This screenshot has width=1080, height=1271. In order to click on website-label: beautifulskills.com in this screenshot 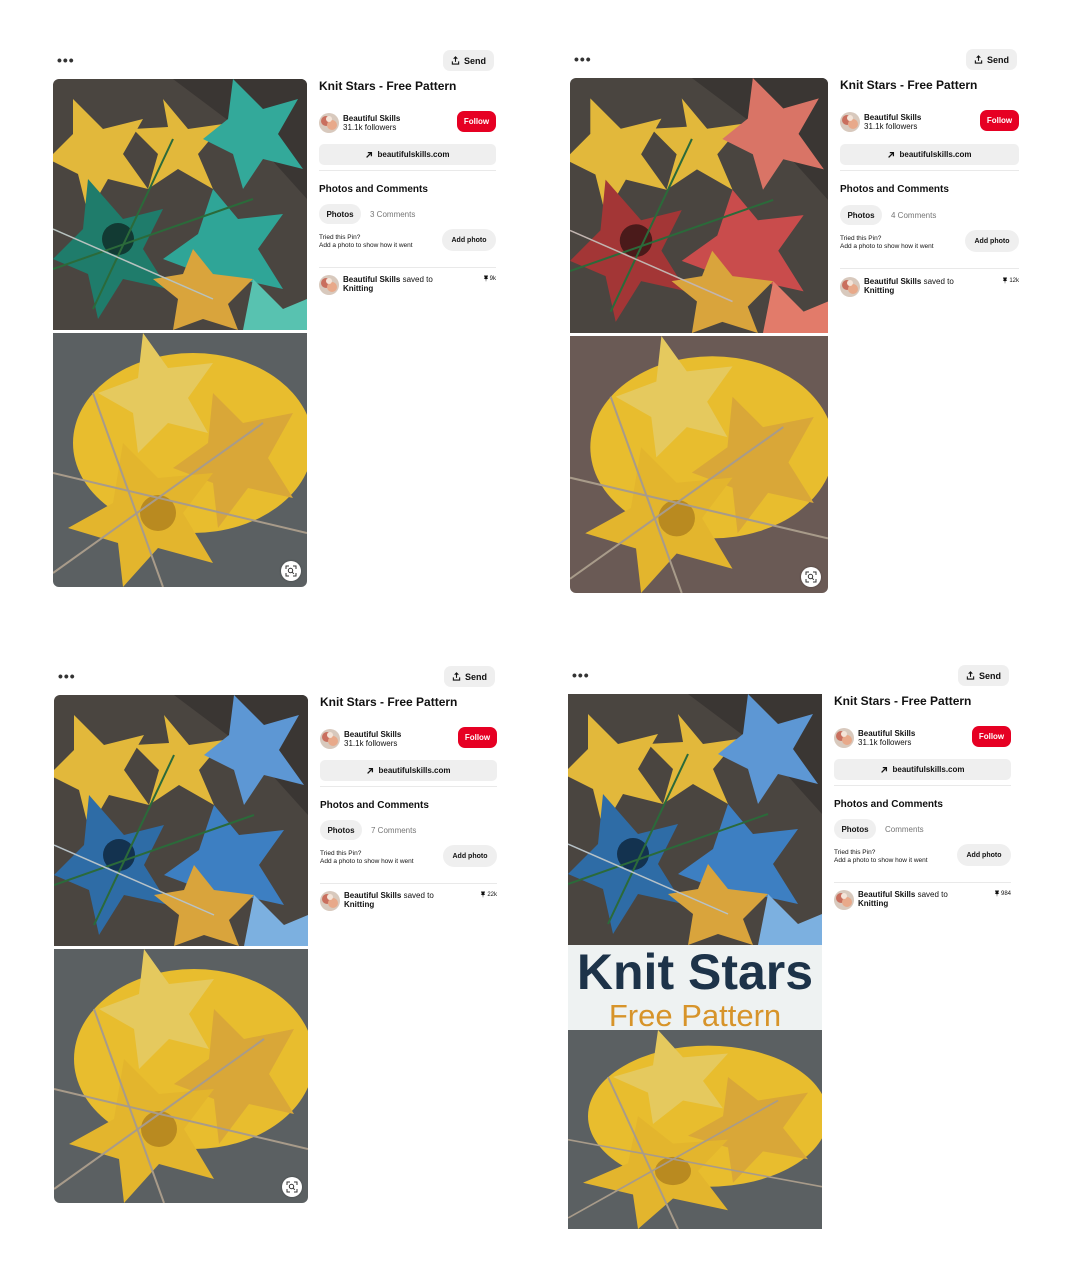, I will do `click(413, 154)`.